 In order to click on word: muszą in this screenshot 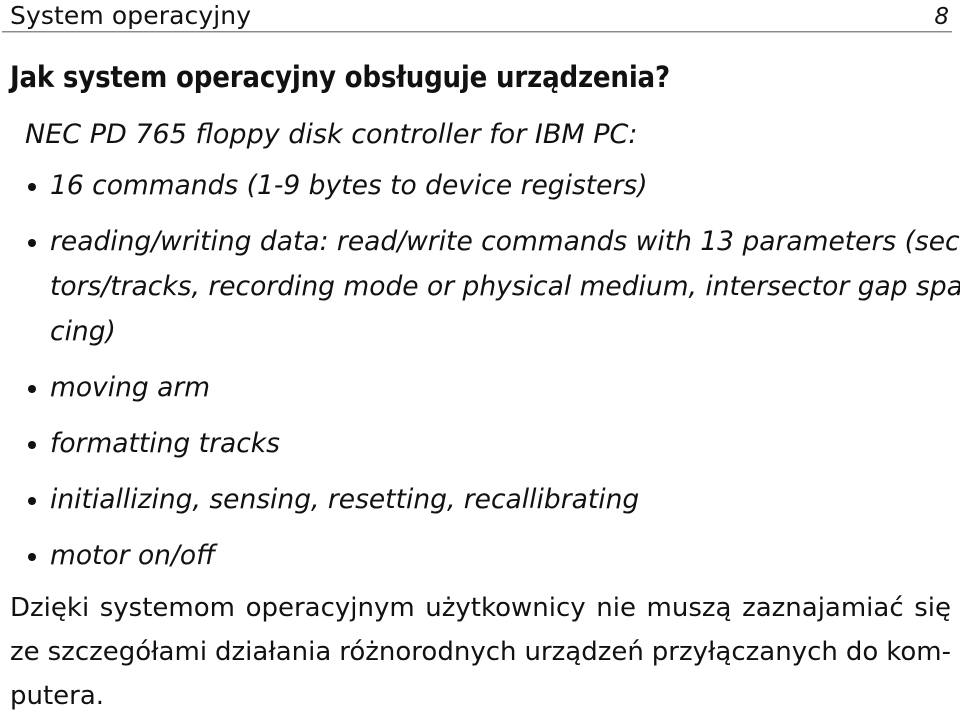, I will do `click(689, 608)`.